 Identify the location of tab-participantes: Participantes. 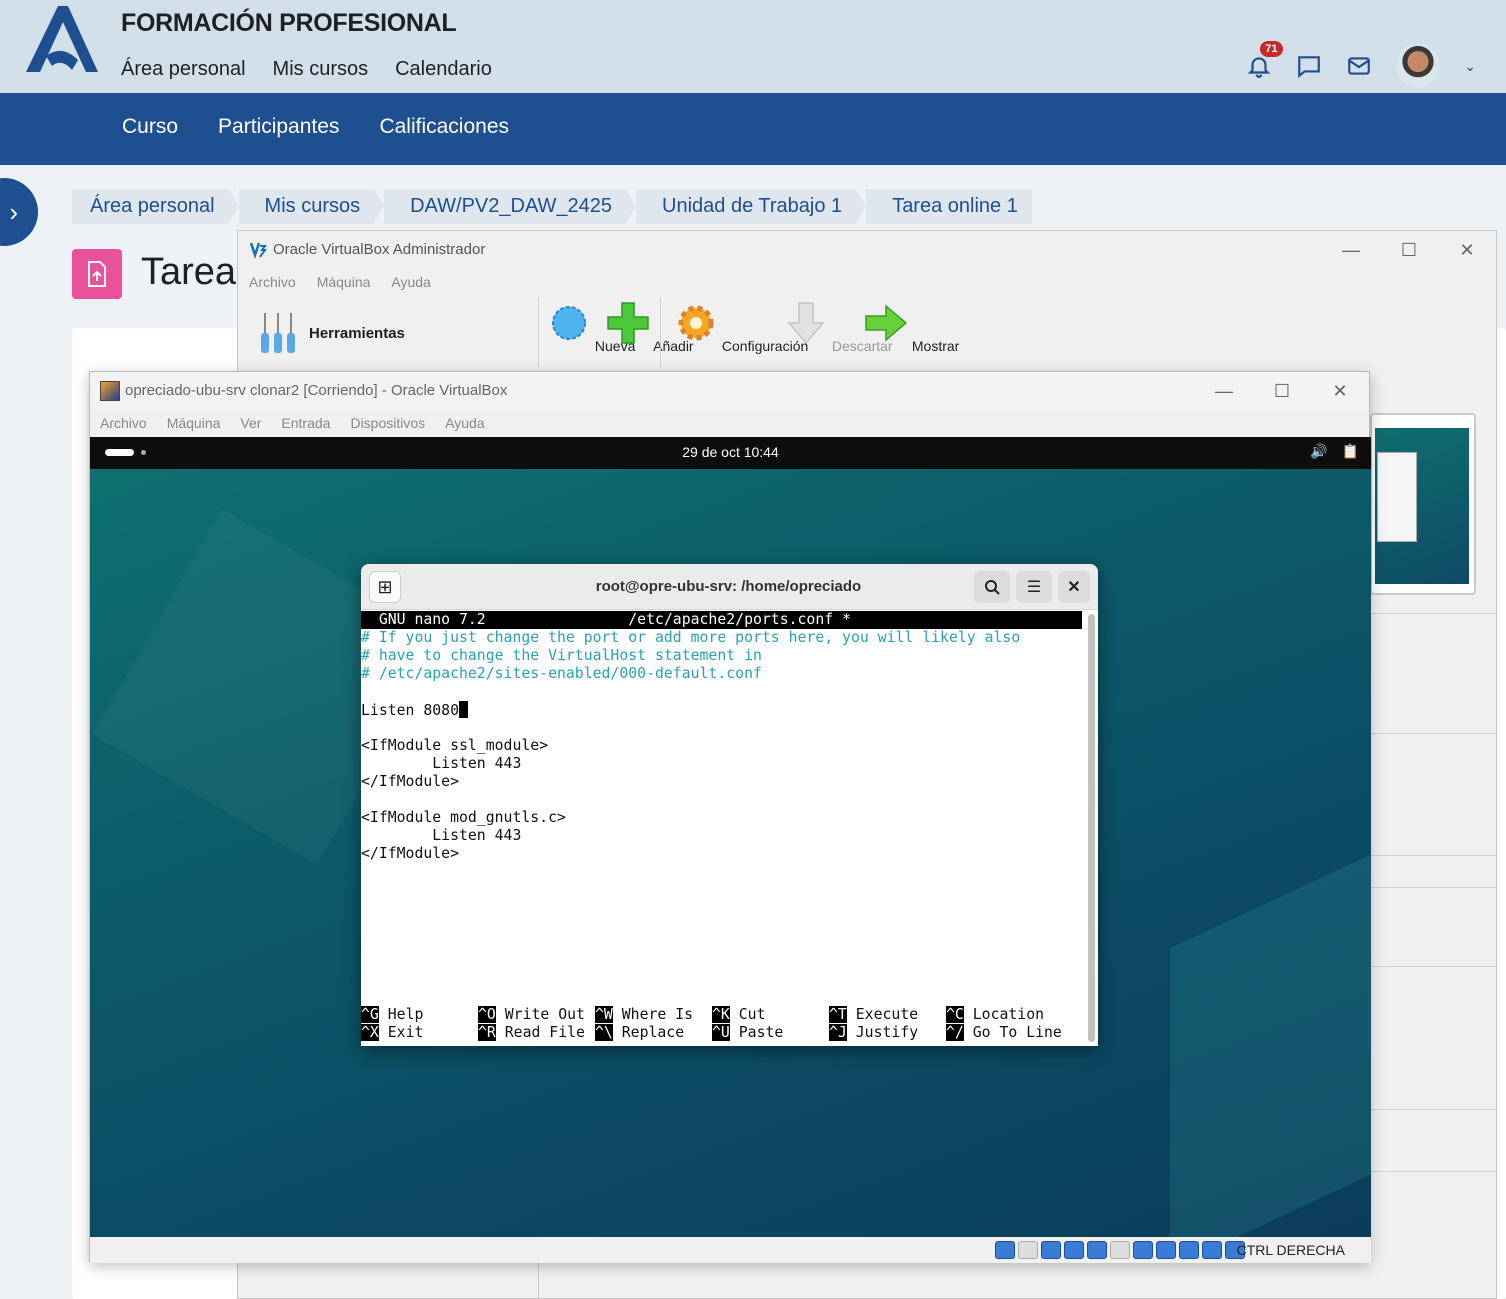
(278, 127).